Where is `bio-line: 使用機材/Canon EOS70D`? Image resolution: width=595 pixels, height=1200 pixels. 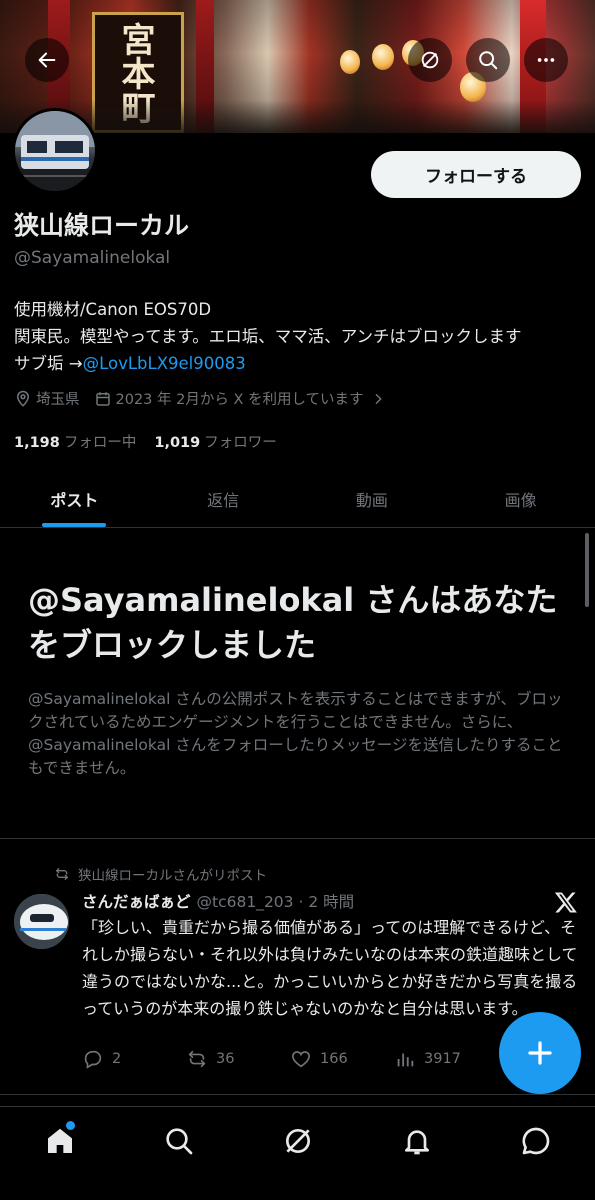 bio-line: 使用機材/Canon EOS70D is located at coordinates (113, 309).